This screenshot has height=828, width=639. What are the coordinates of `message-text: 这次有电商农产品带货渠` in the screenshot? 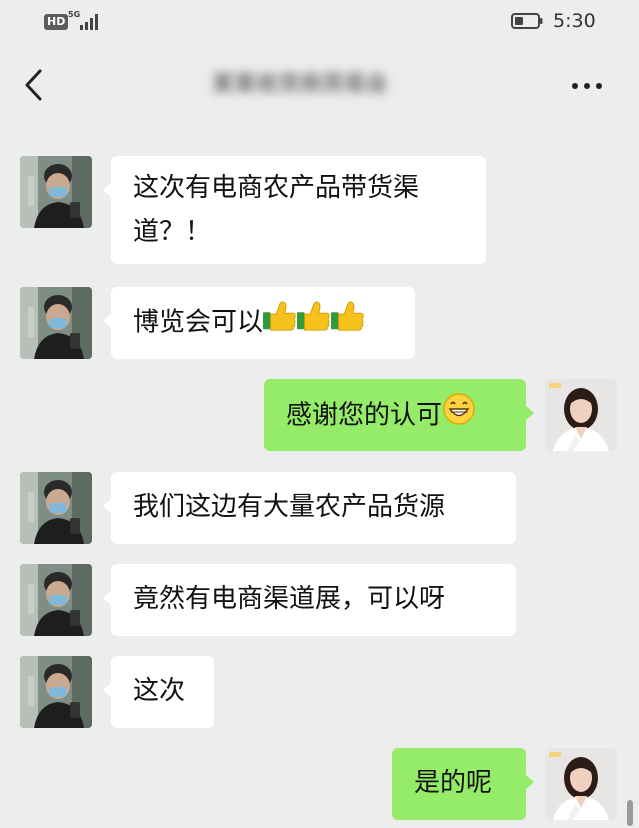 It's located at (276, 188).